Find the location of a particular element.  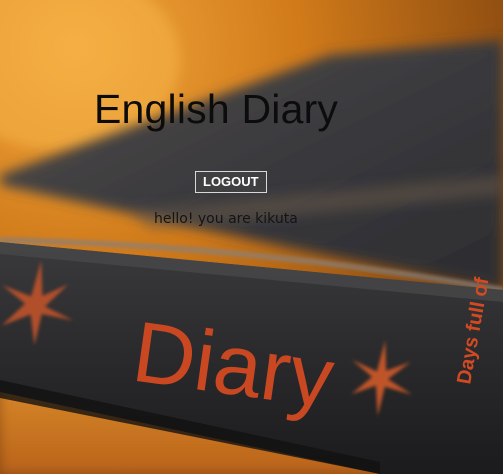

logout-button: LOGOUT is located at coordinates (231, 182).